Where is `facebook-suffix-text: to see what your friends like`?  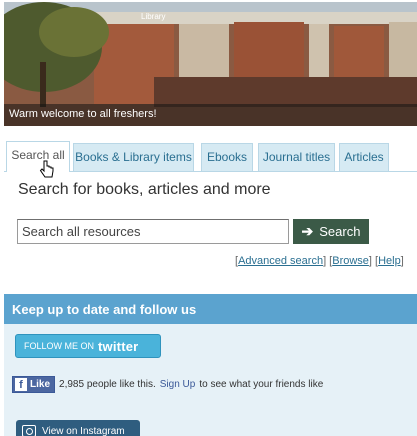
facebook-suffix-text: to see what your friends like is located at coordinates (261, 384).